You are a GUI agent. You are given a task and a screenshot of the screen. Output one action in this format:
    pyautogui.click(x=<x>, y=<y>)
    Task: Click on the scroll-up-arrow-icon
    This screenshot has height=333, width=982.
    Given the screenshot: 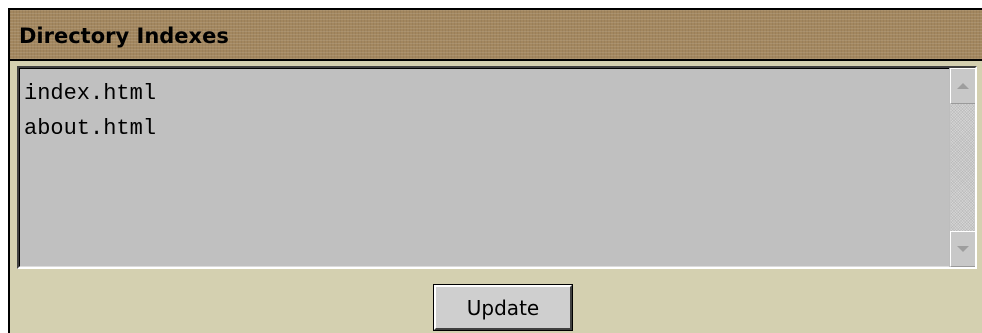 What is the action you would take?
    pyautogui.click(x=963, y=86)
    